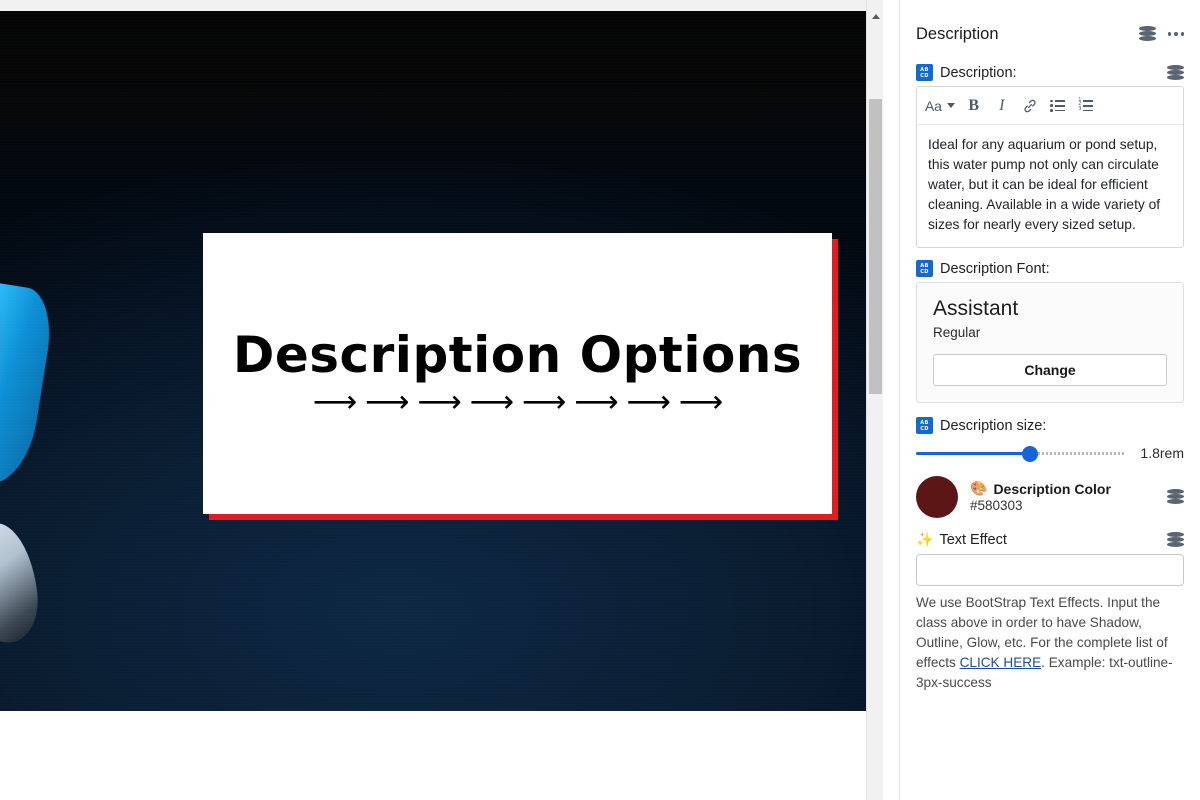 The image size is (1200, 800). Describe the element at coordinates (875, 16) in the screenshot. I see `scroll-up-arrow-icon` at that location.